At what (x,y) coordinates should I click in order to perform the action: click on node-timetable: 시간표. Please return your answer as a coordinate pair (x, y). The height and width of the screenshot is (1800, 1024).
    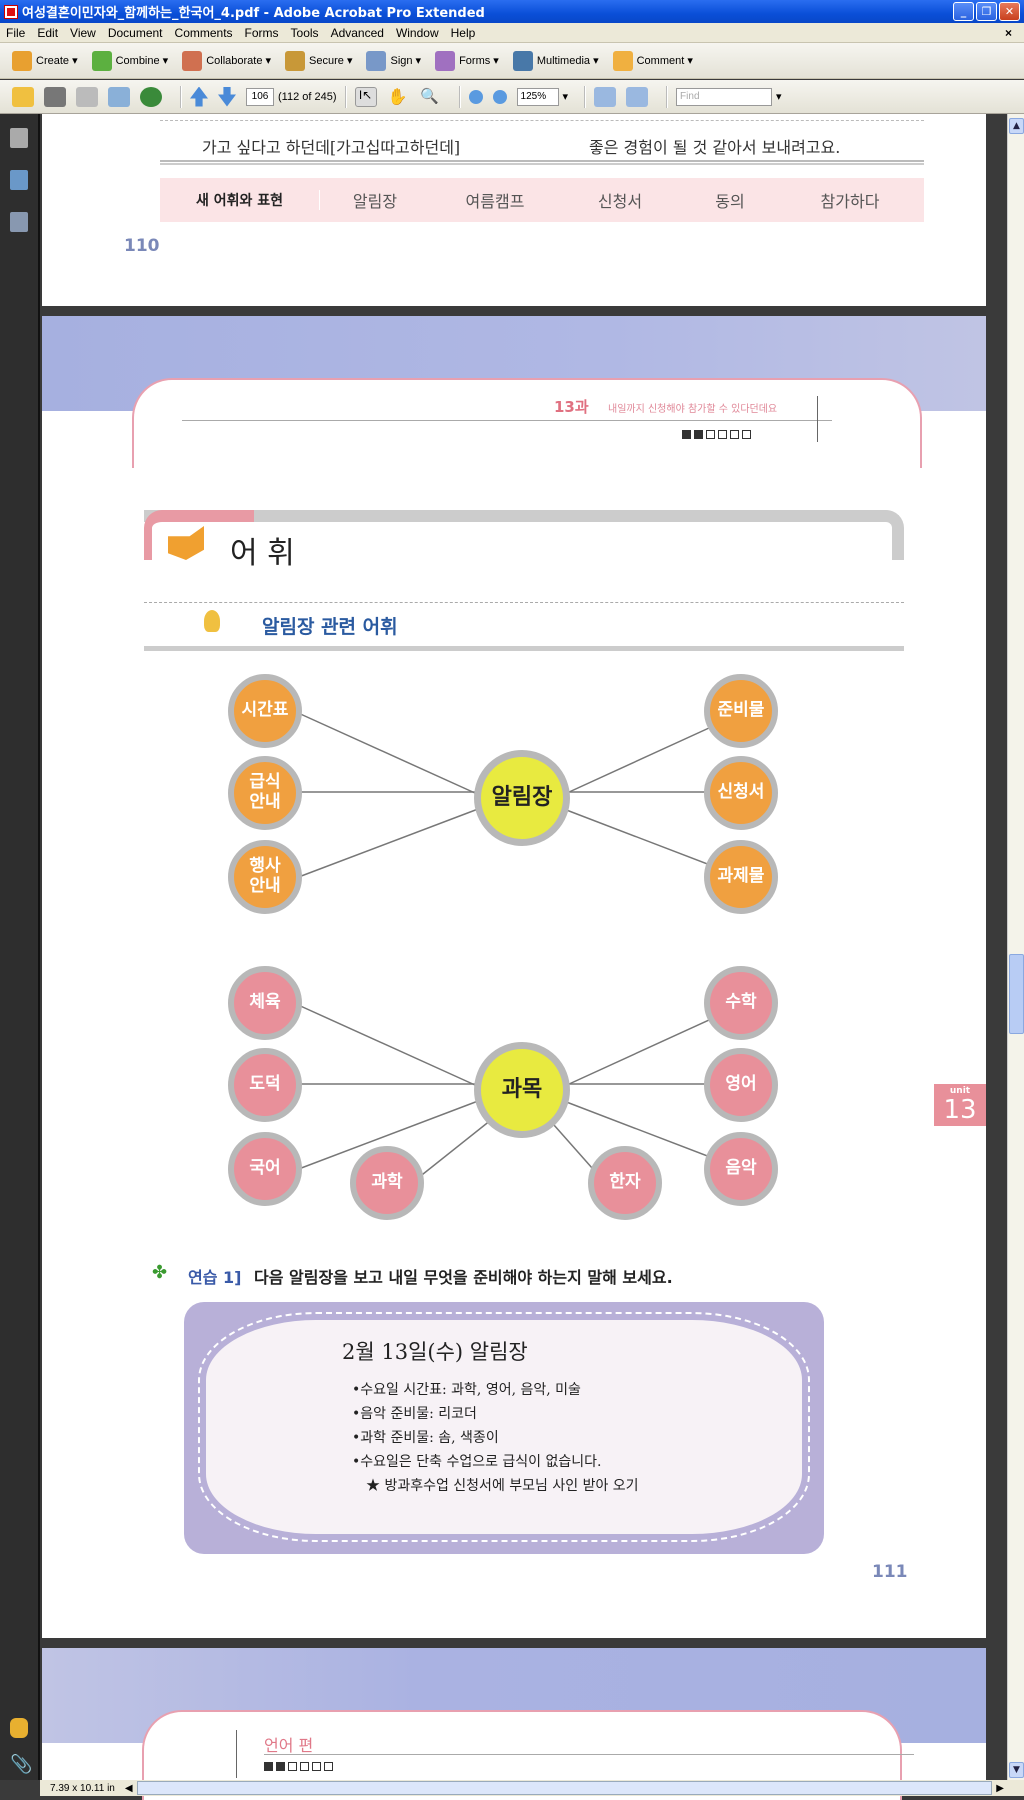
    Looking at the image, I should click on (265, 711).